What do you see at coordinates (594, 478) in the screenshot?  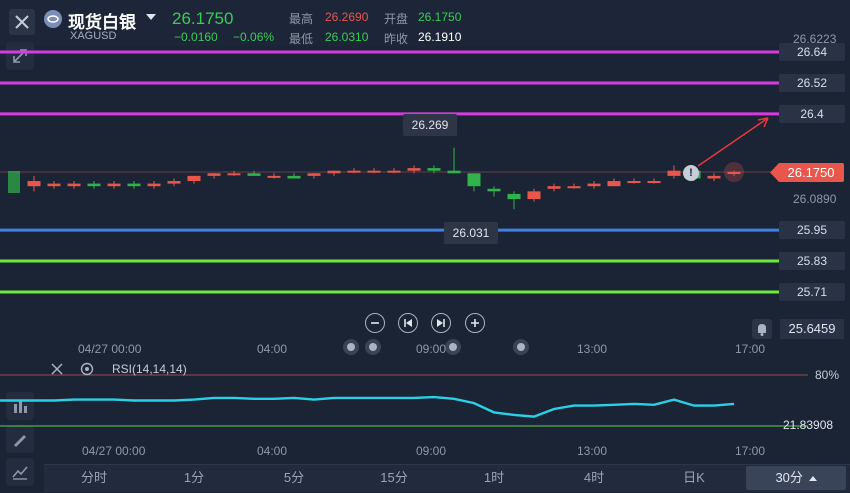 I see `tab-timeframe: 4时` at bounding box center [594, 478].